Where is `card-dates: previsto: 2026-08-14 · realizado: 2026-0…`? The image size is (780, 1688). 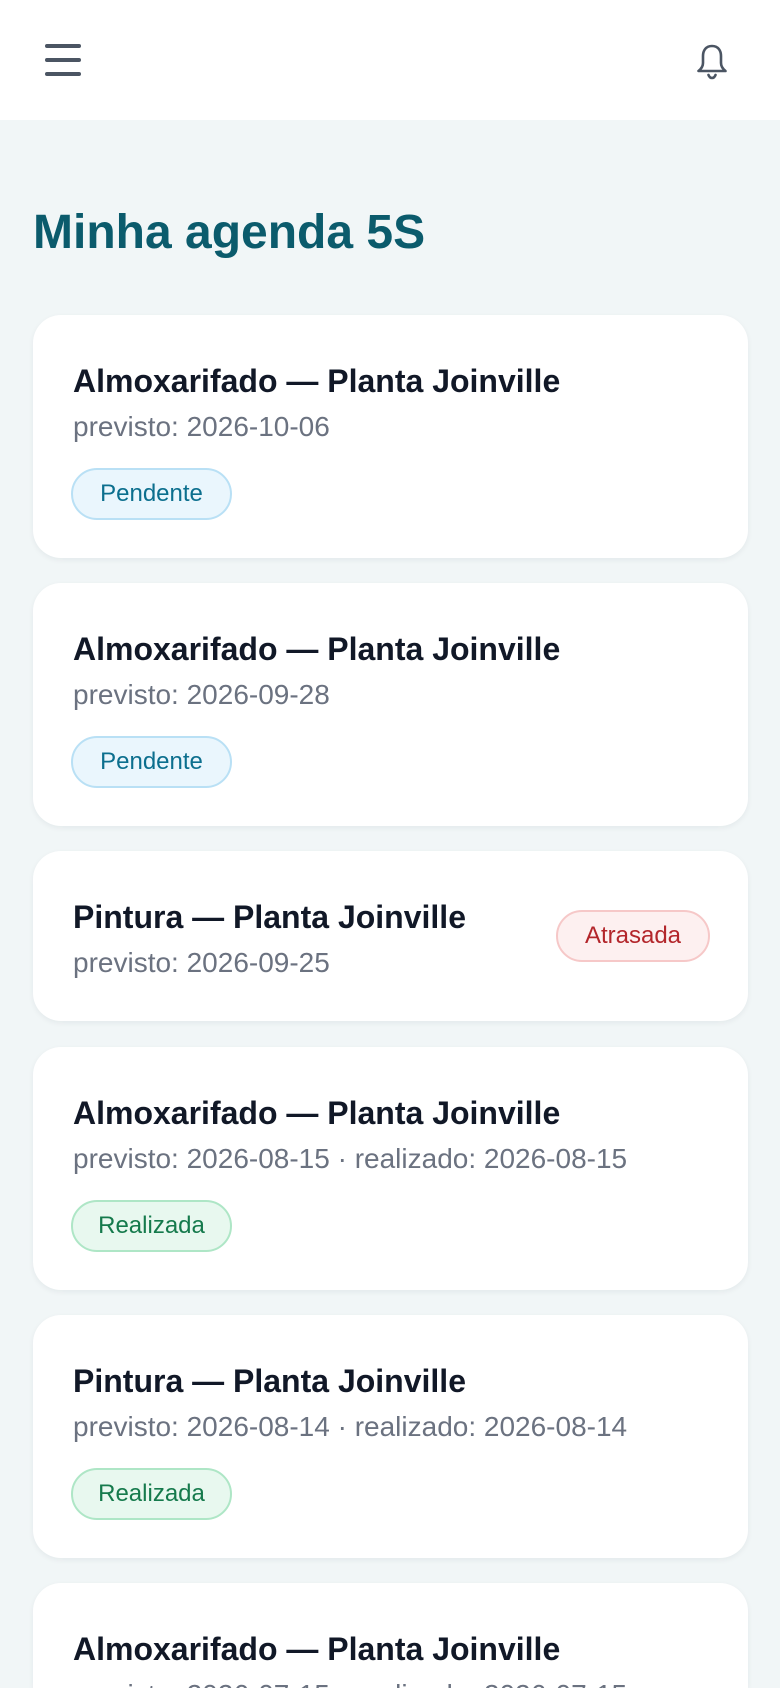 card-dates: previsto: 2026-08-14 · realizado: 2026-0… is located at coordinates (350, 1426).